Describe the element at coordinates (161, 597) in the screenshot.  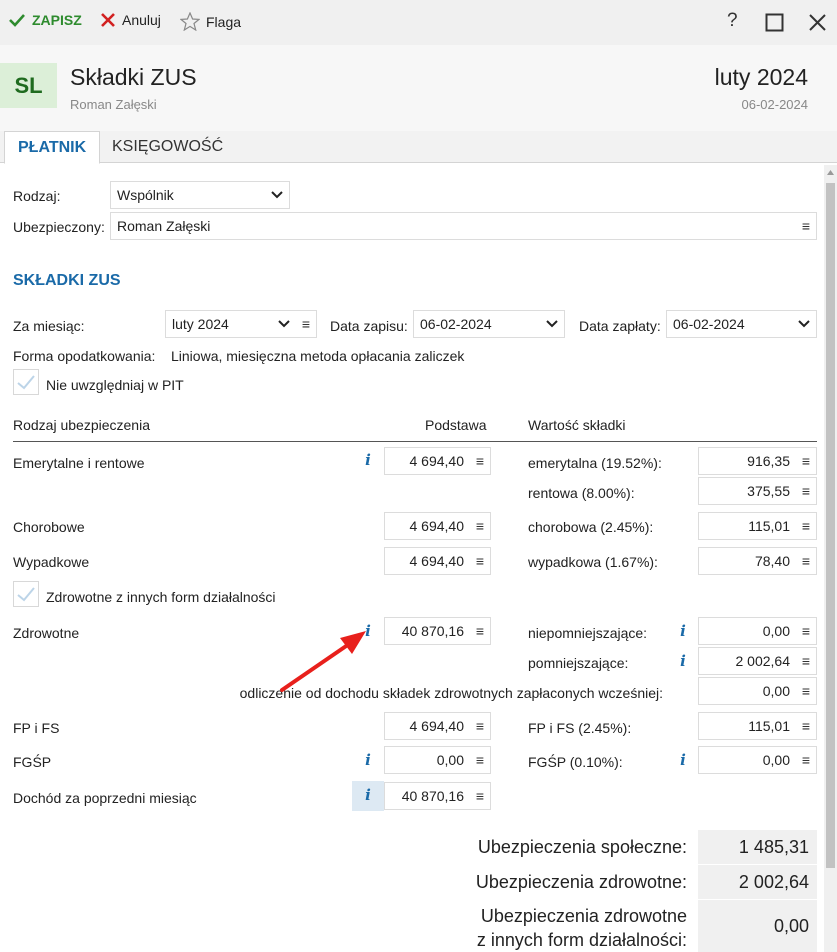
I see `zdrowotne-inne-checkbox-label: Zdrowotne z innych form działalności` at that location.